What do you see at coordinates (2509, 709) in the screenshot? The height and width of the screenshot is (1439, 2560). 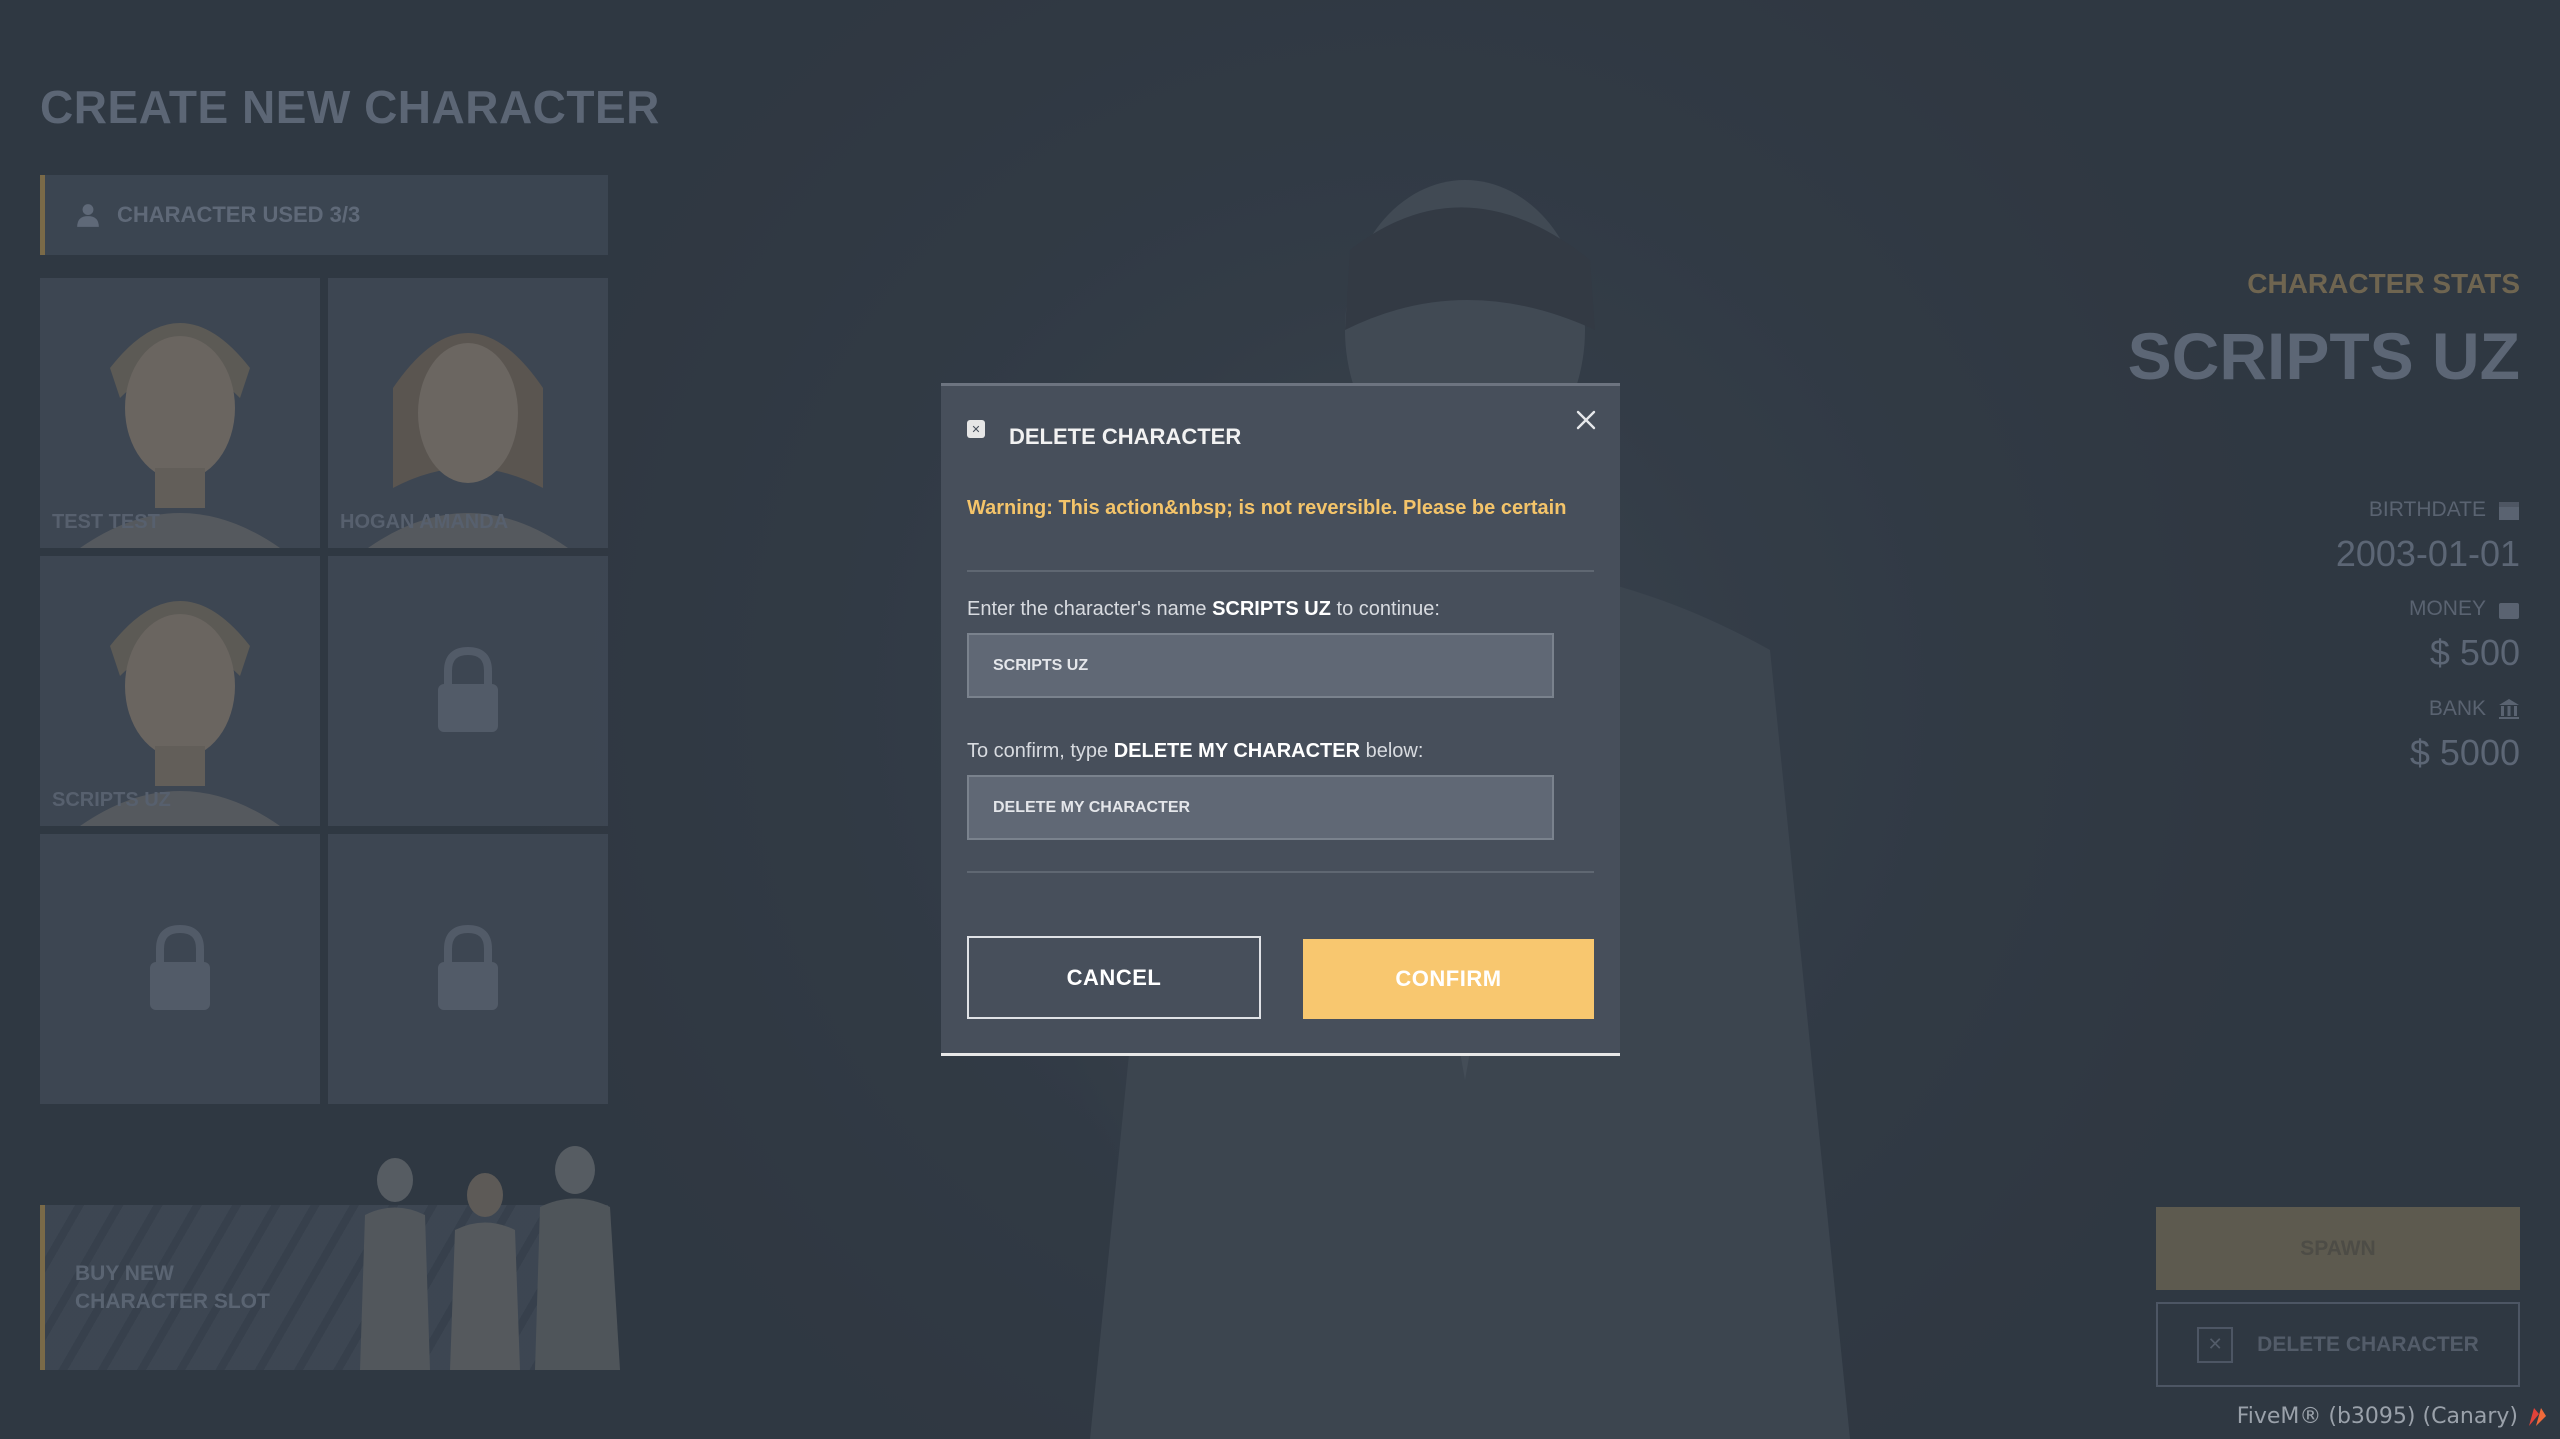 I see `bank-icon` at bounding box center [2509, 709].